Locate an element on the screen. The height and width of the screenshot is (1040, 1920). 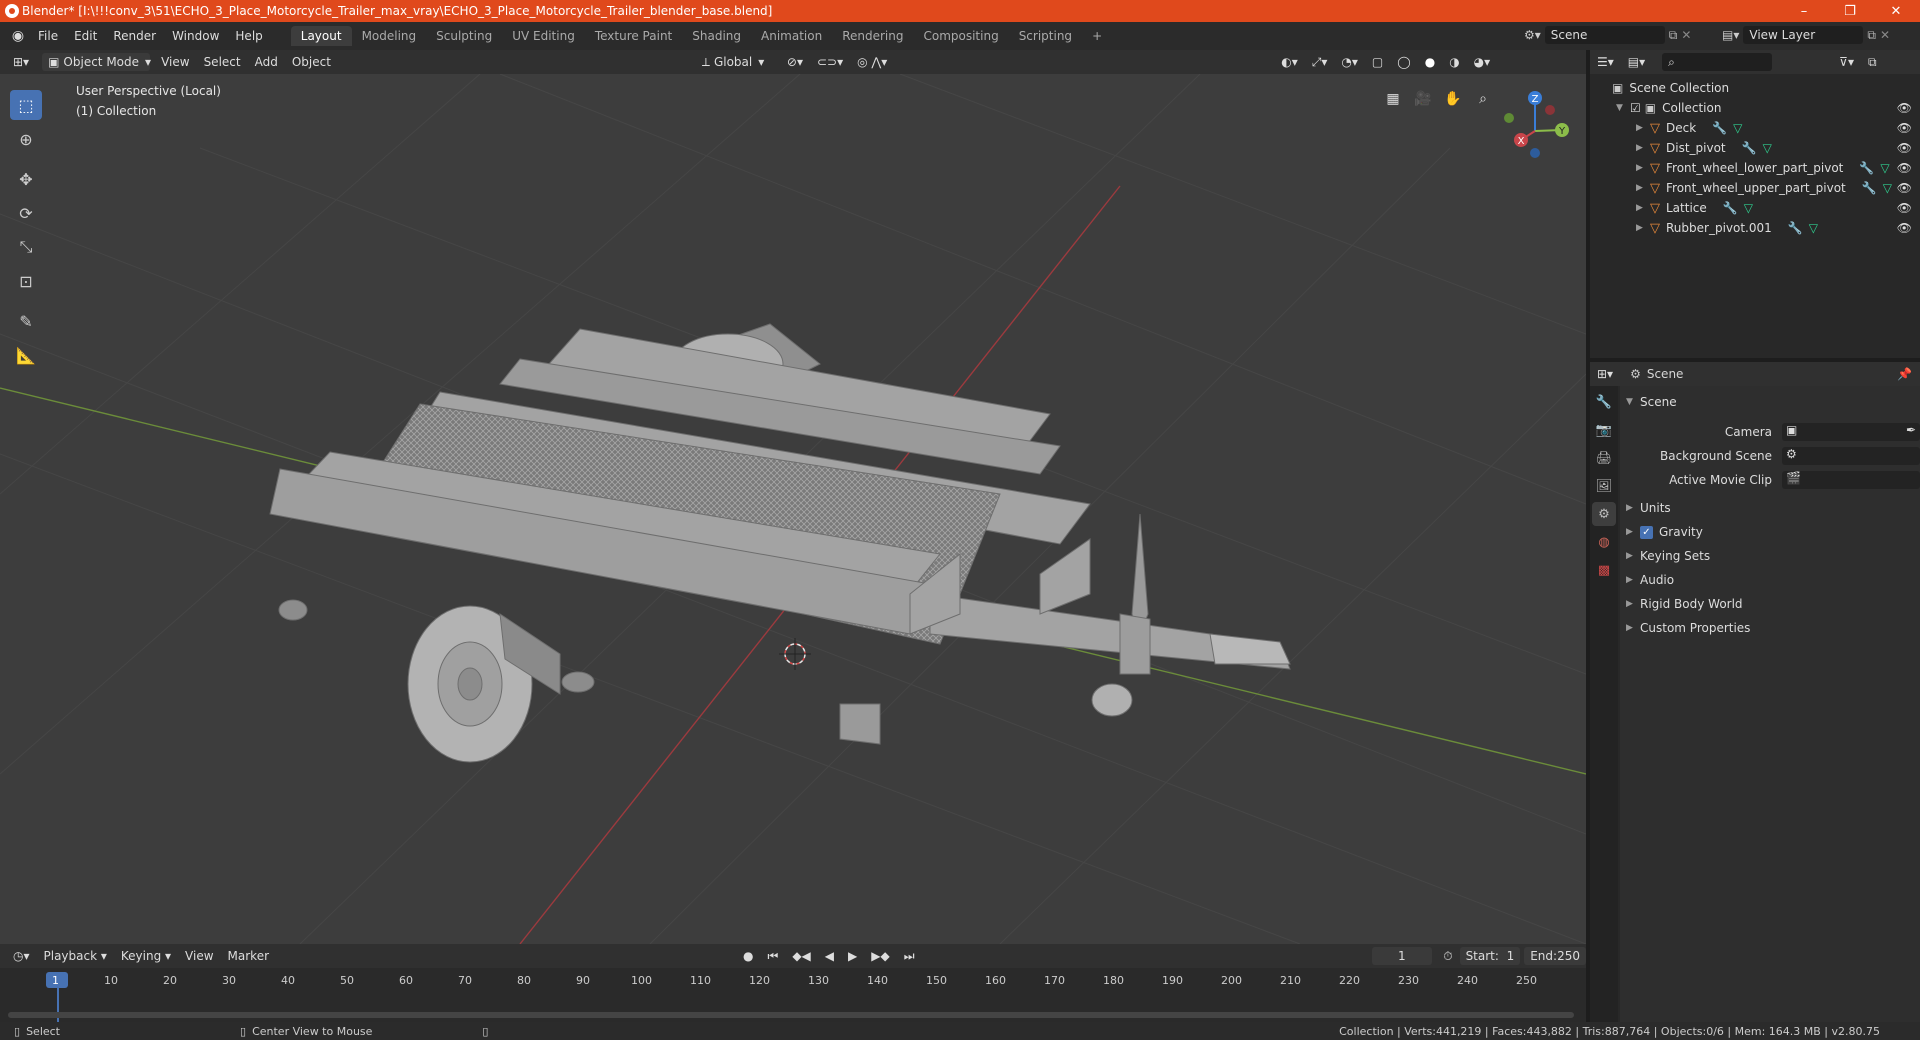
snap-icon: ⊂⊃▾ is located at coordinates (830, 62).